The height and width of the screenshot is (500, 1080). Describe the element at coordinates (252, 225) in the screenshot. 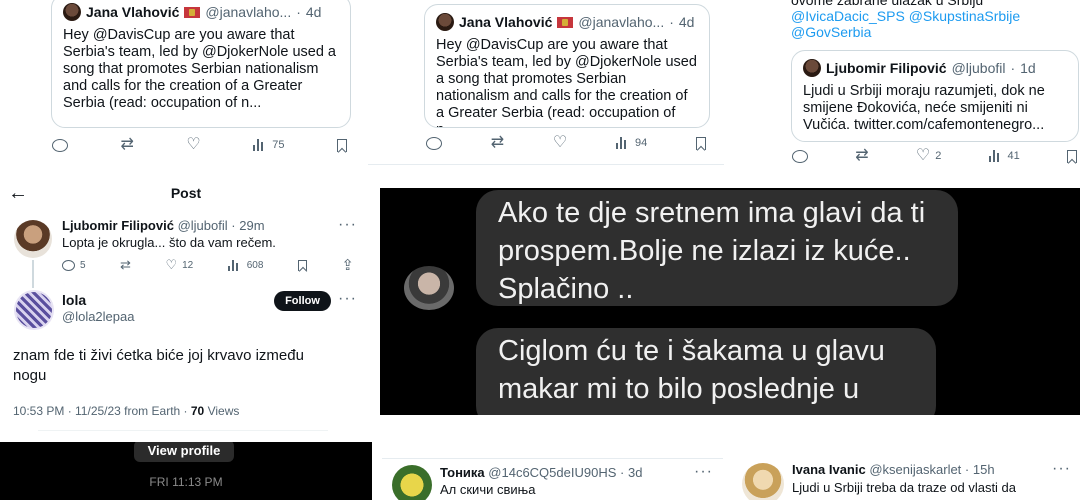

I see `post-age: 29m` at that location.